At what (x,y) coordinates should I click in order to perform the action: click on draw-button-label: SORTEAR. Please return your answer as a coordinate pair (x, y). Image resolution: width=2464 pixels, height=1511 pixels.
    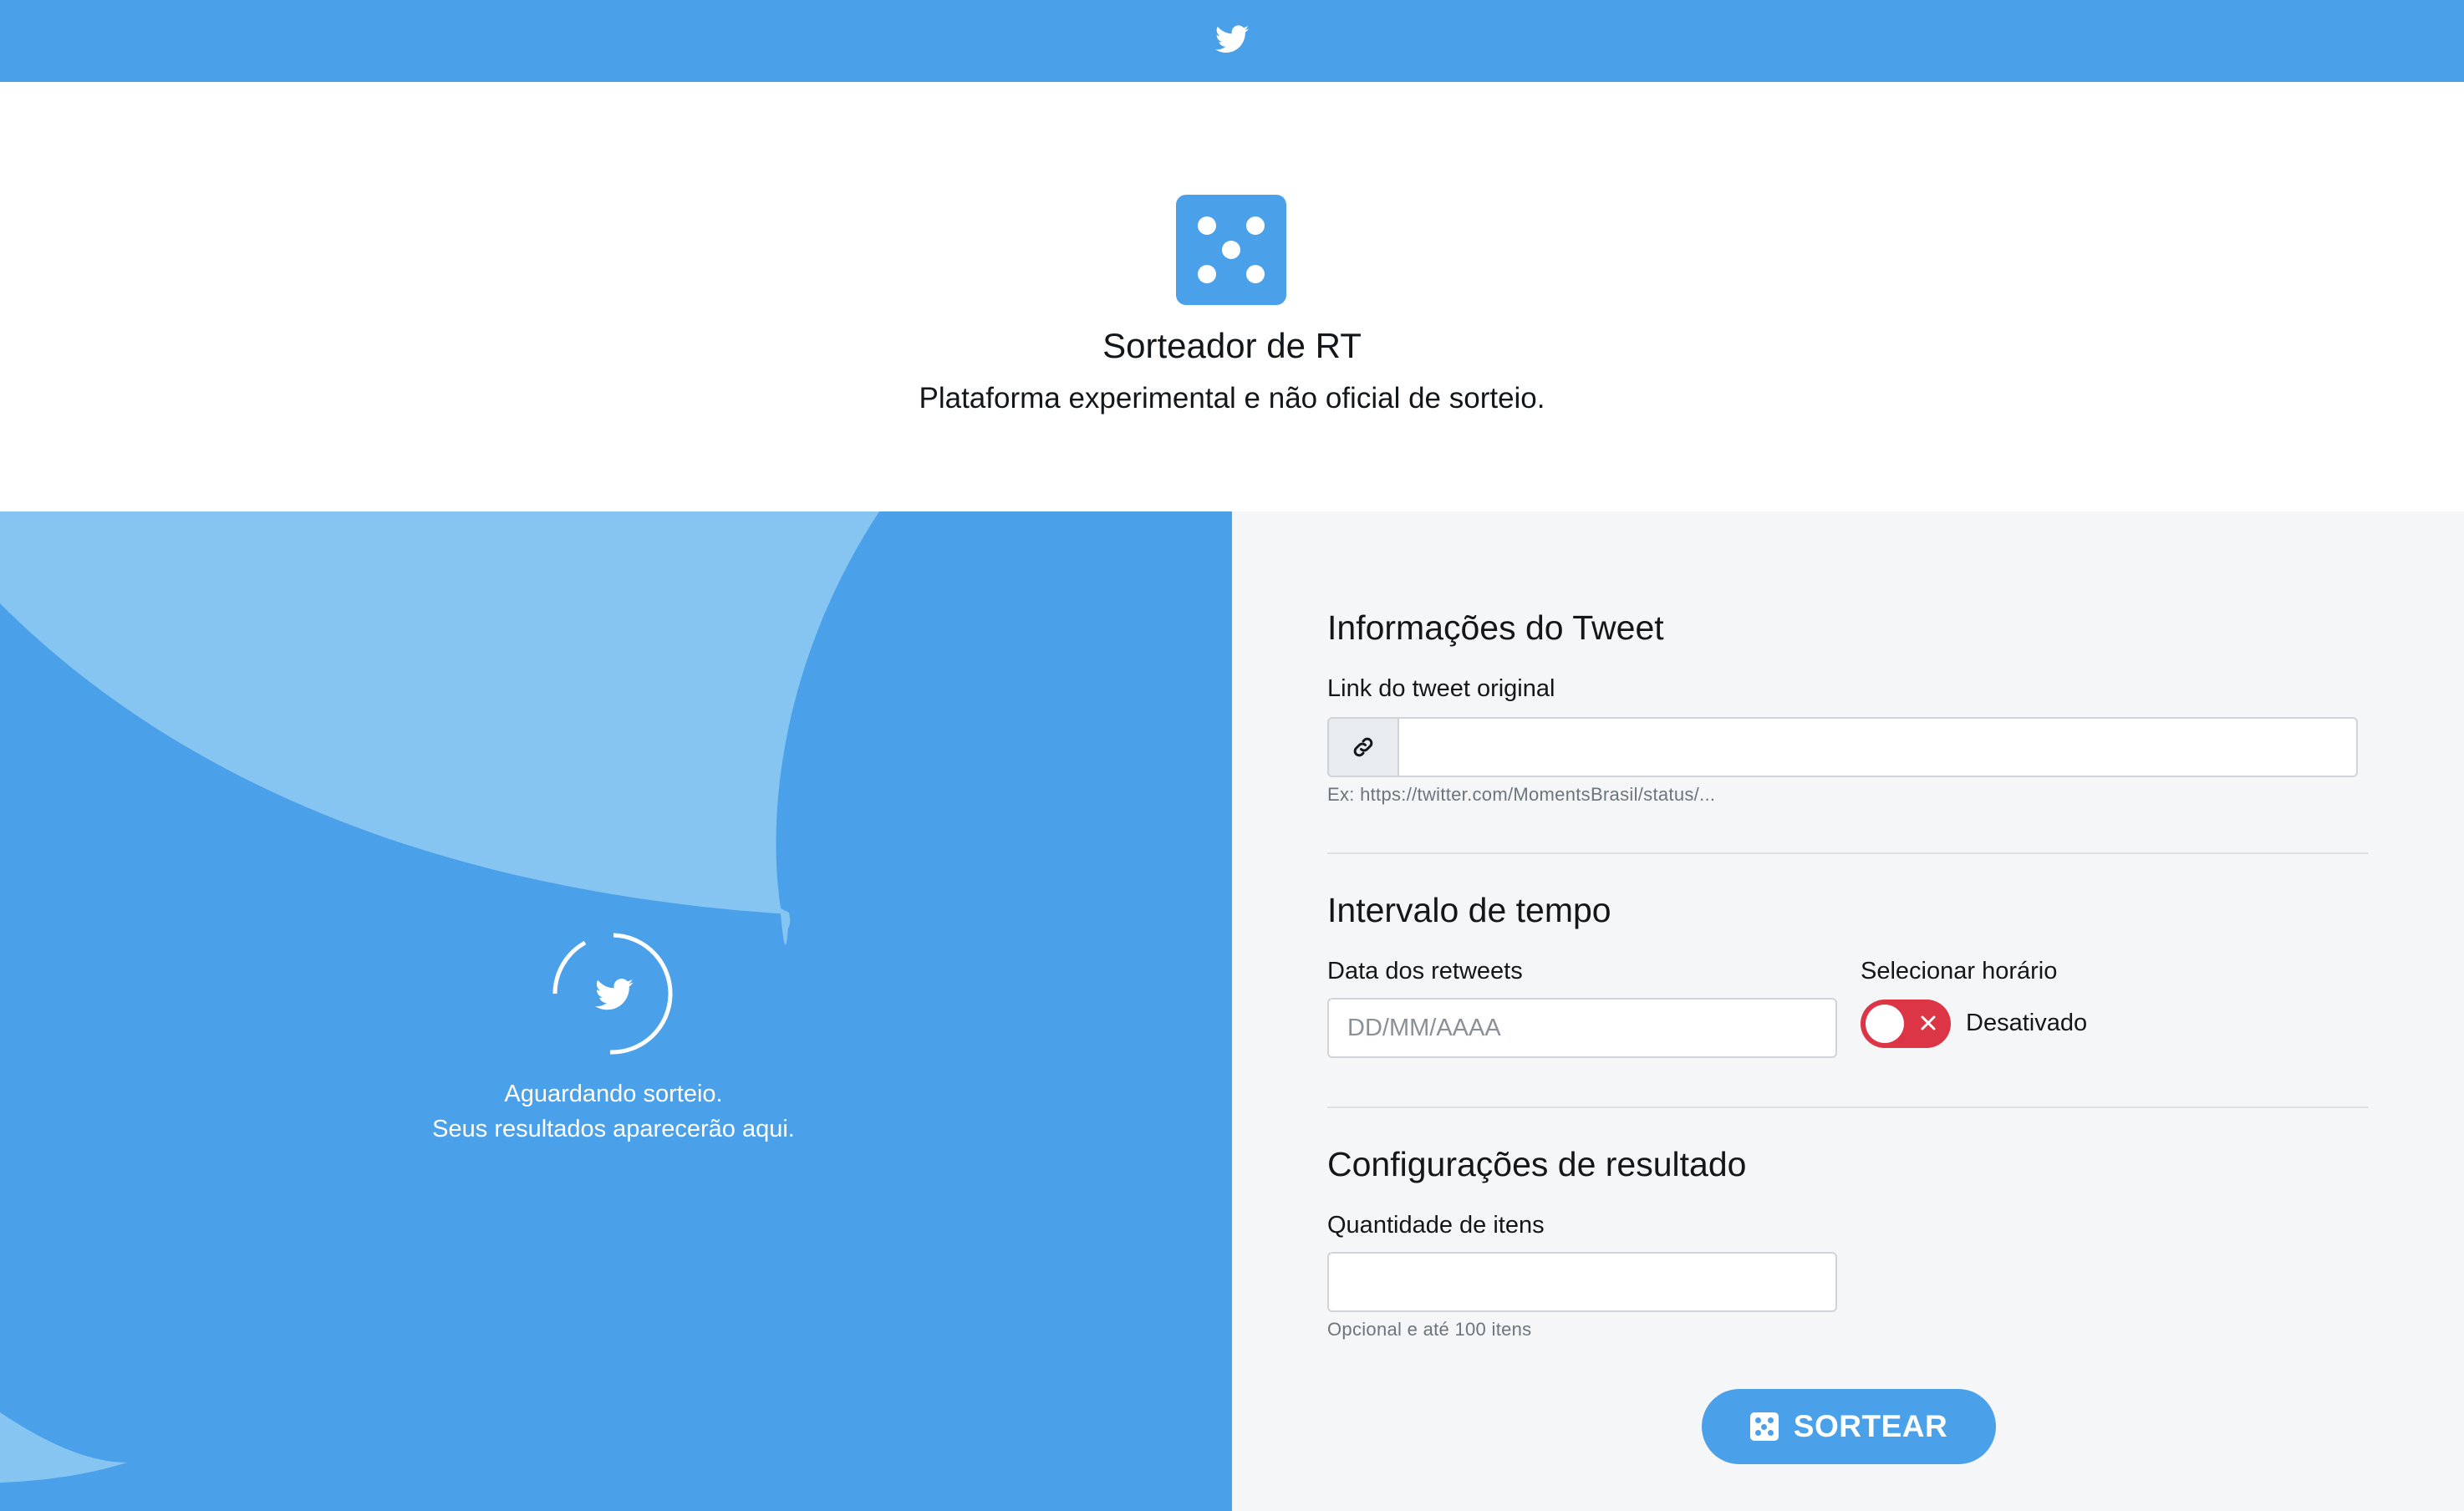
    Looking at the image, I should click on (1870, 1426).